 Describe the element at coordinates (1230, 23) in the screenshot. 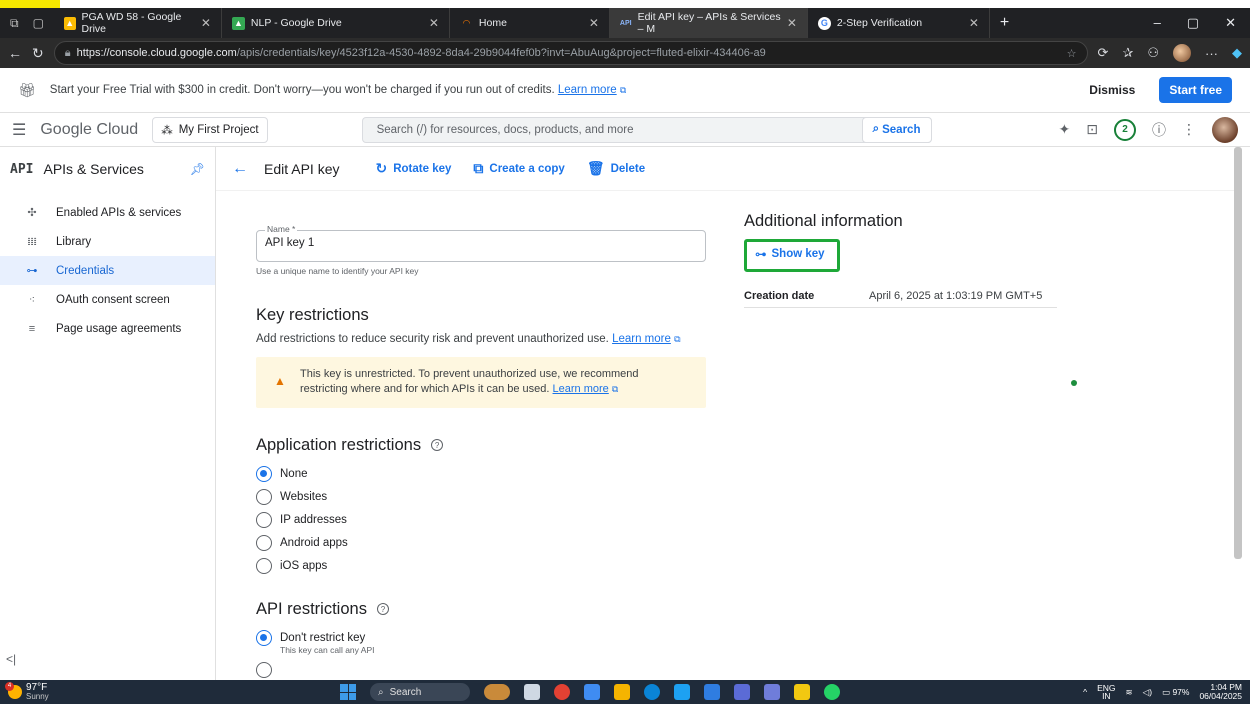

I see `close-window-icon: ✕` at that location.